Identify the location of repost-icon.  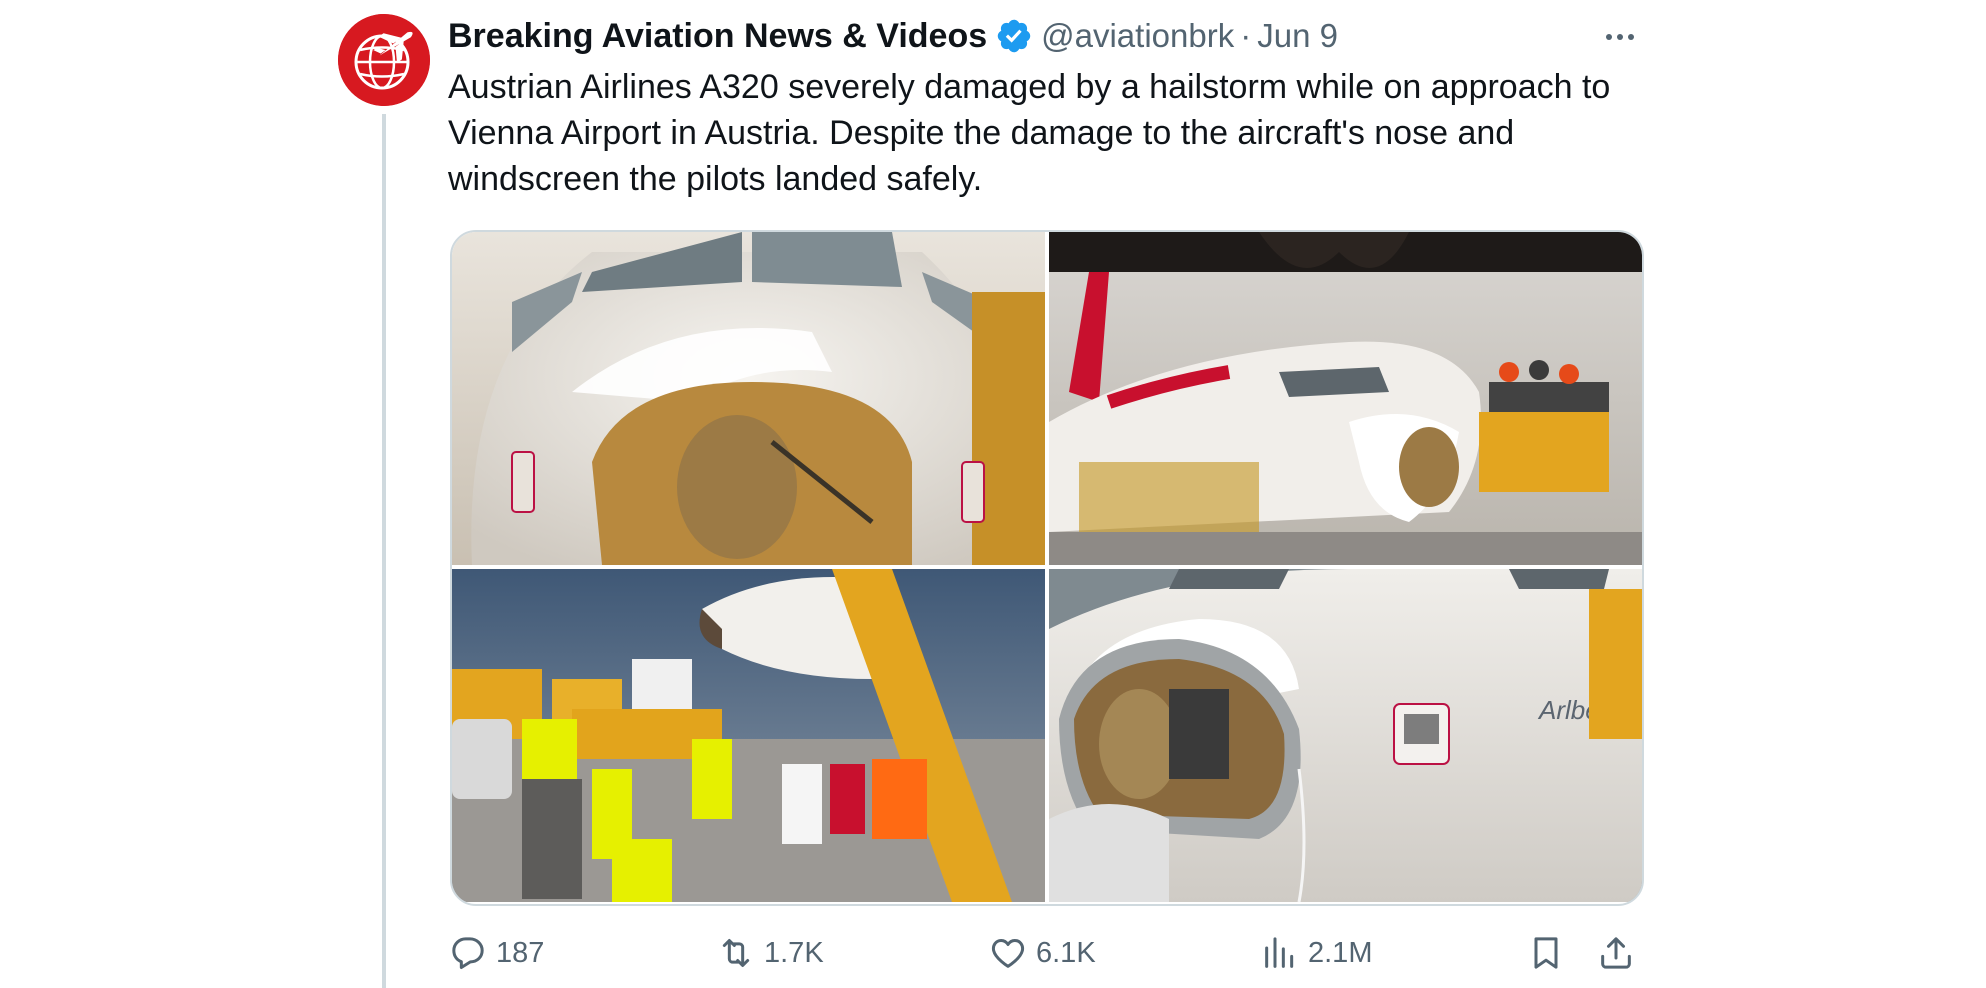
(736, 953).